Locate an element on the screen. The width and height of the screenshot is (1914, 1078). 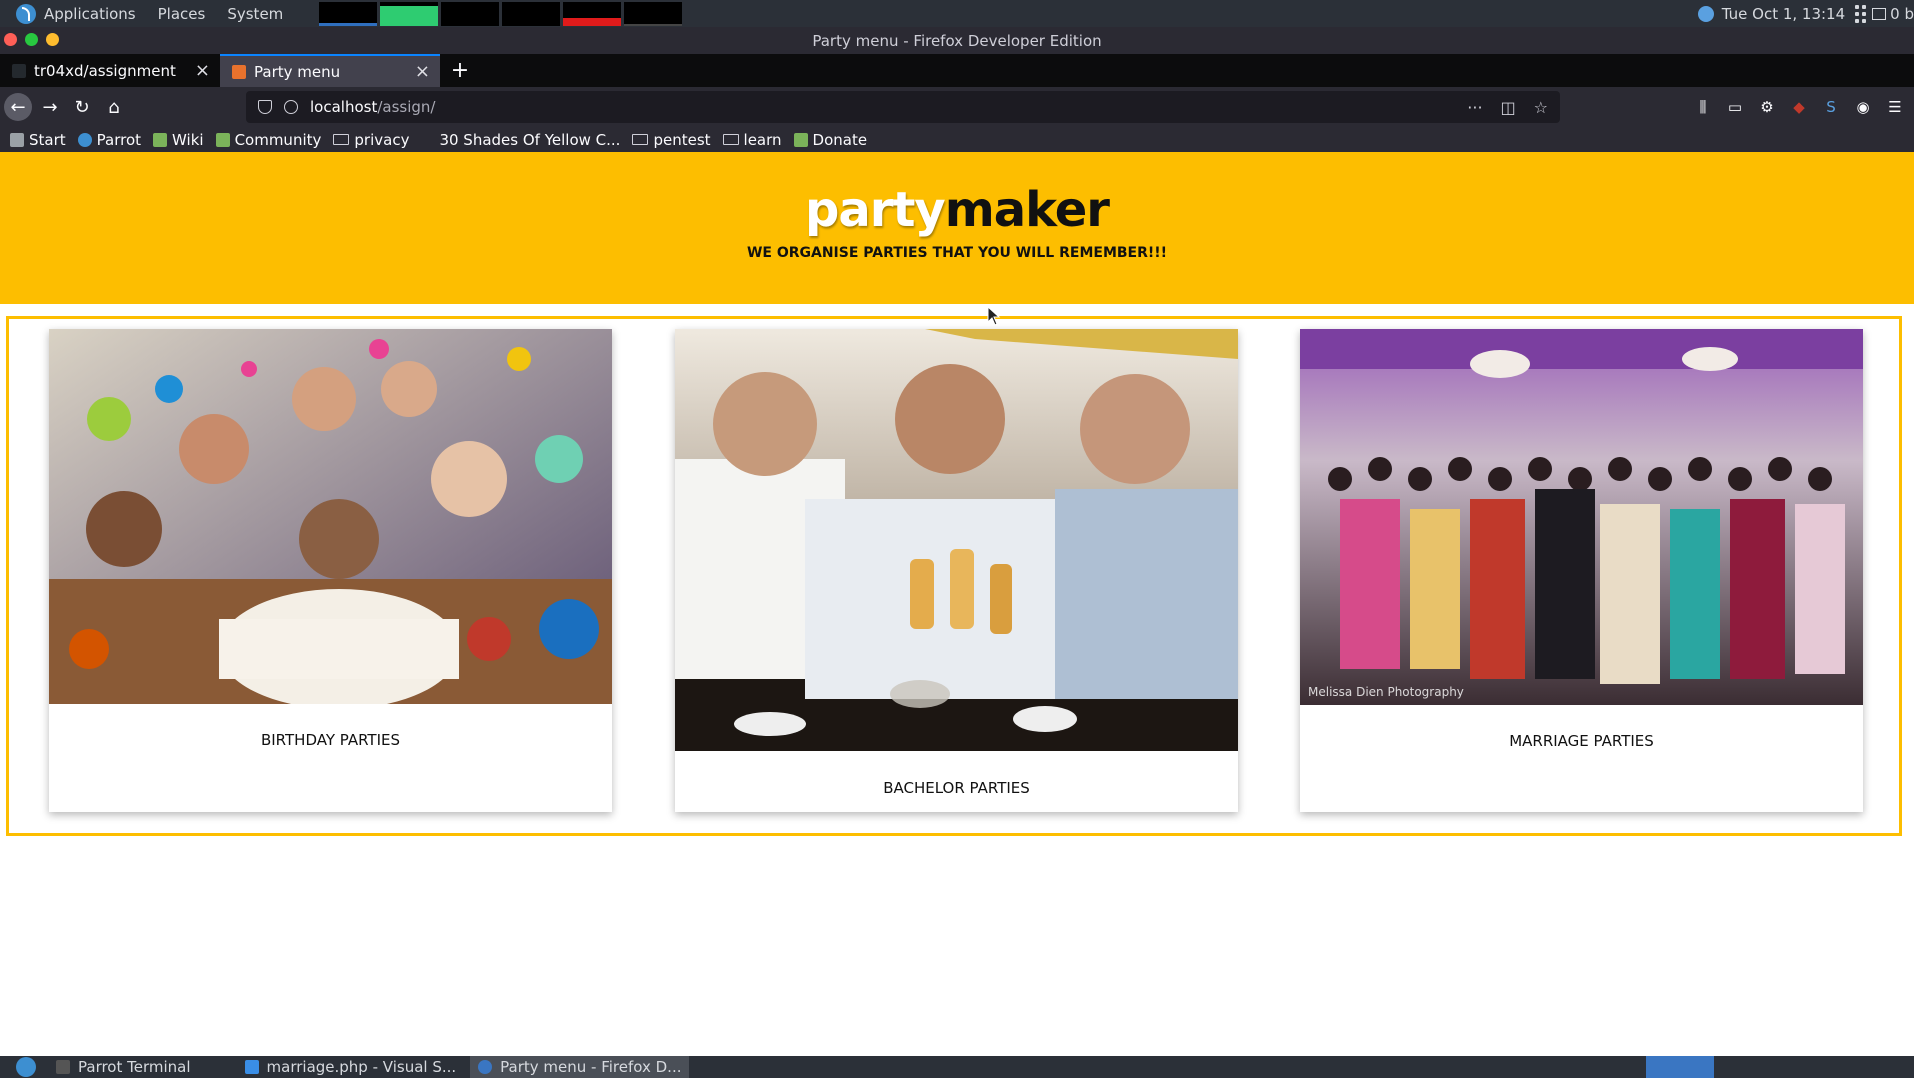
bookmark-label: Community is located at coordinates (278, 139).